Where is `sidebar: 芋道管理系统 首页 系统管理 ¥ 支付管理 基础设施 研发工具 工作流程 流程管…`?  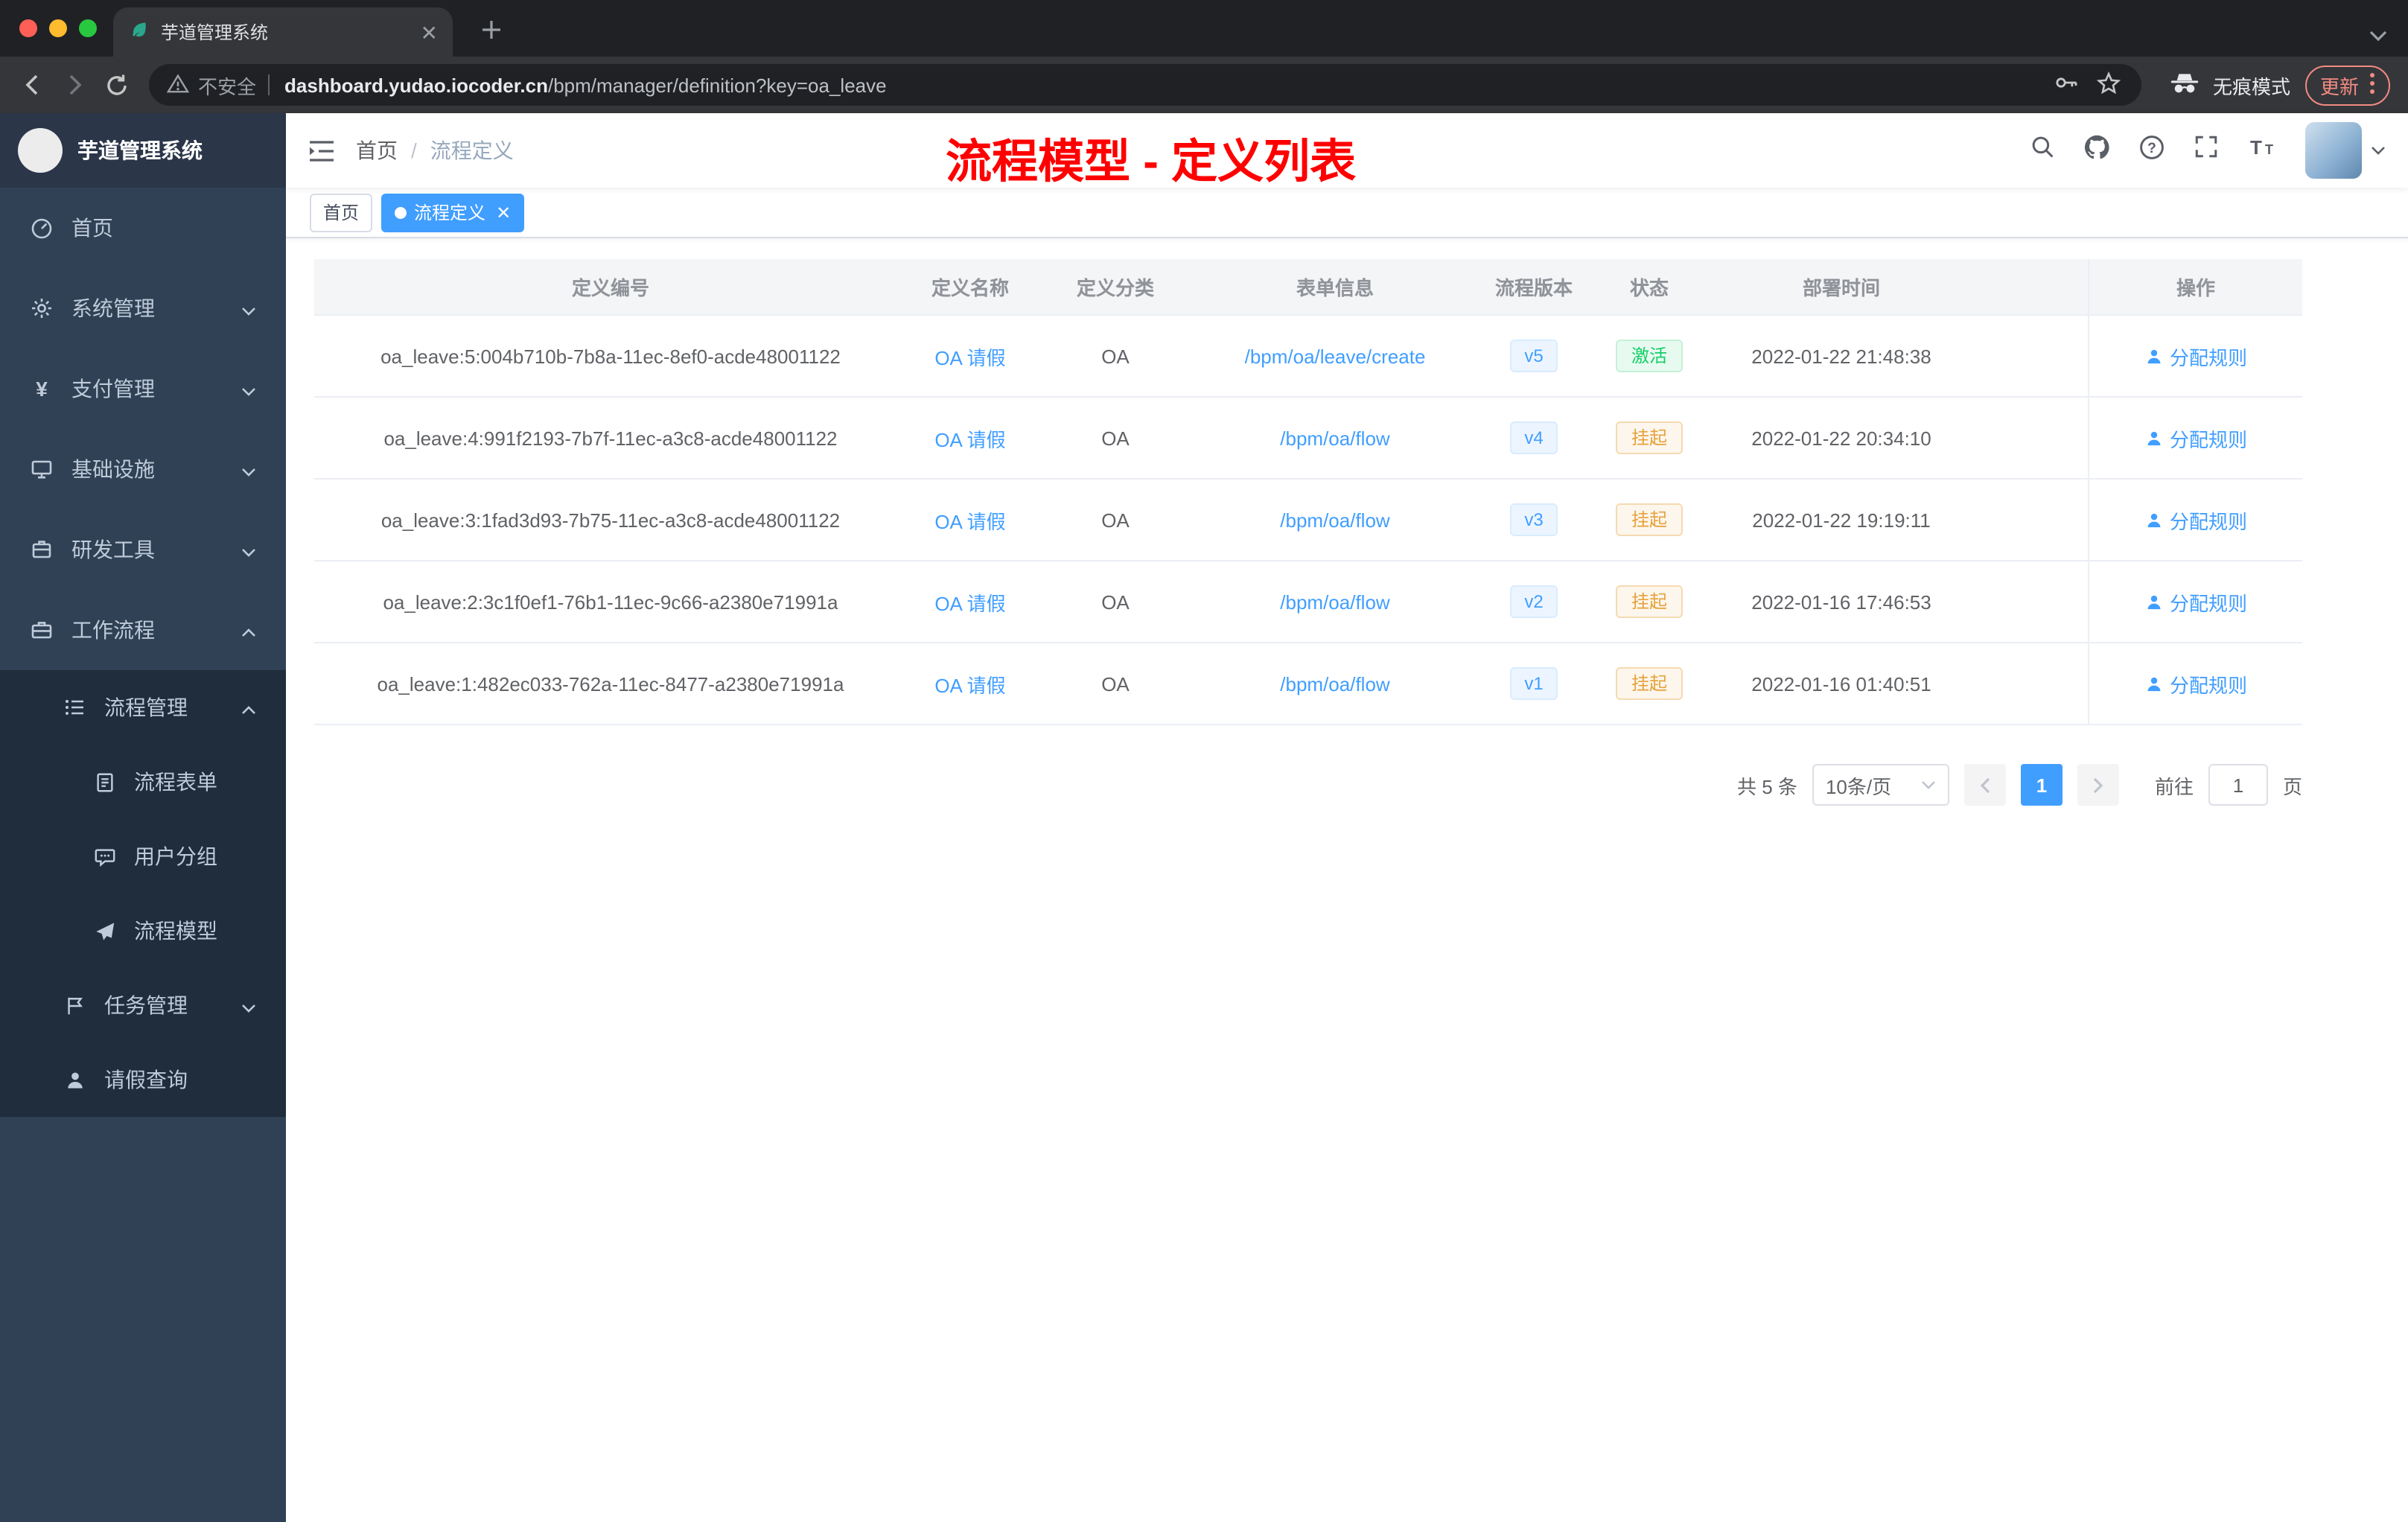 sidebar: 芋道管理系统 首页 系统管理 ¥ 支付管理 基础设施 研发工具 工作流程 流程管… is located at coordinates (143, 817).